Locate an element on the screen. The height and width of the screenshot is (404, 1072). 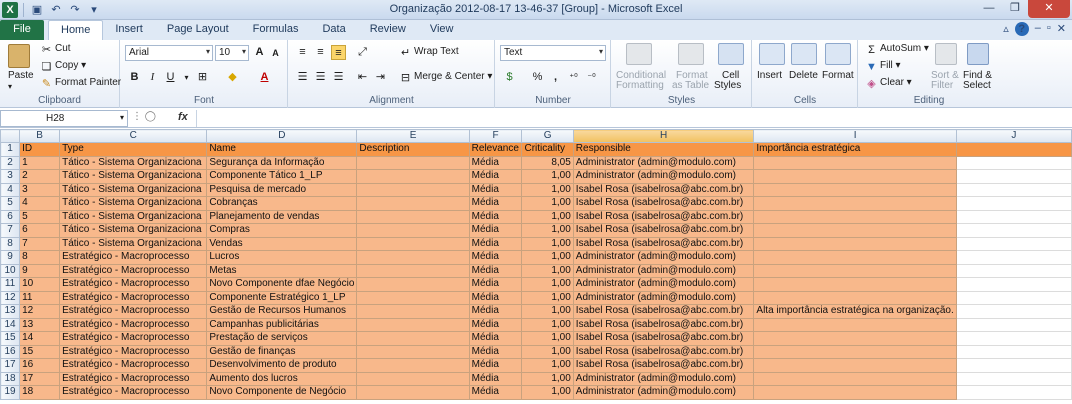
header-cell is located at coordinates (1013, 149).